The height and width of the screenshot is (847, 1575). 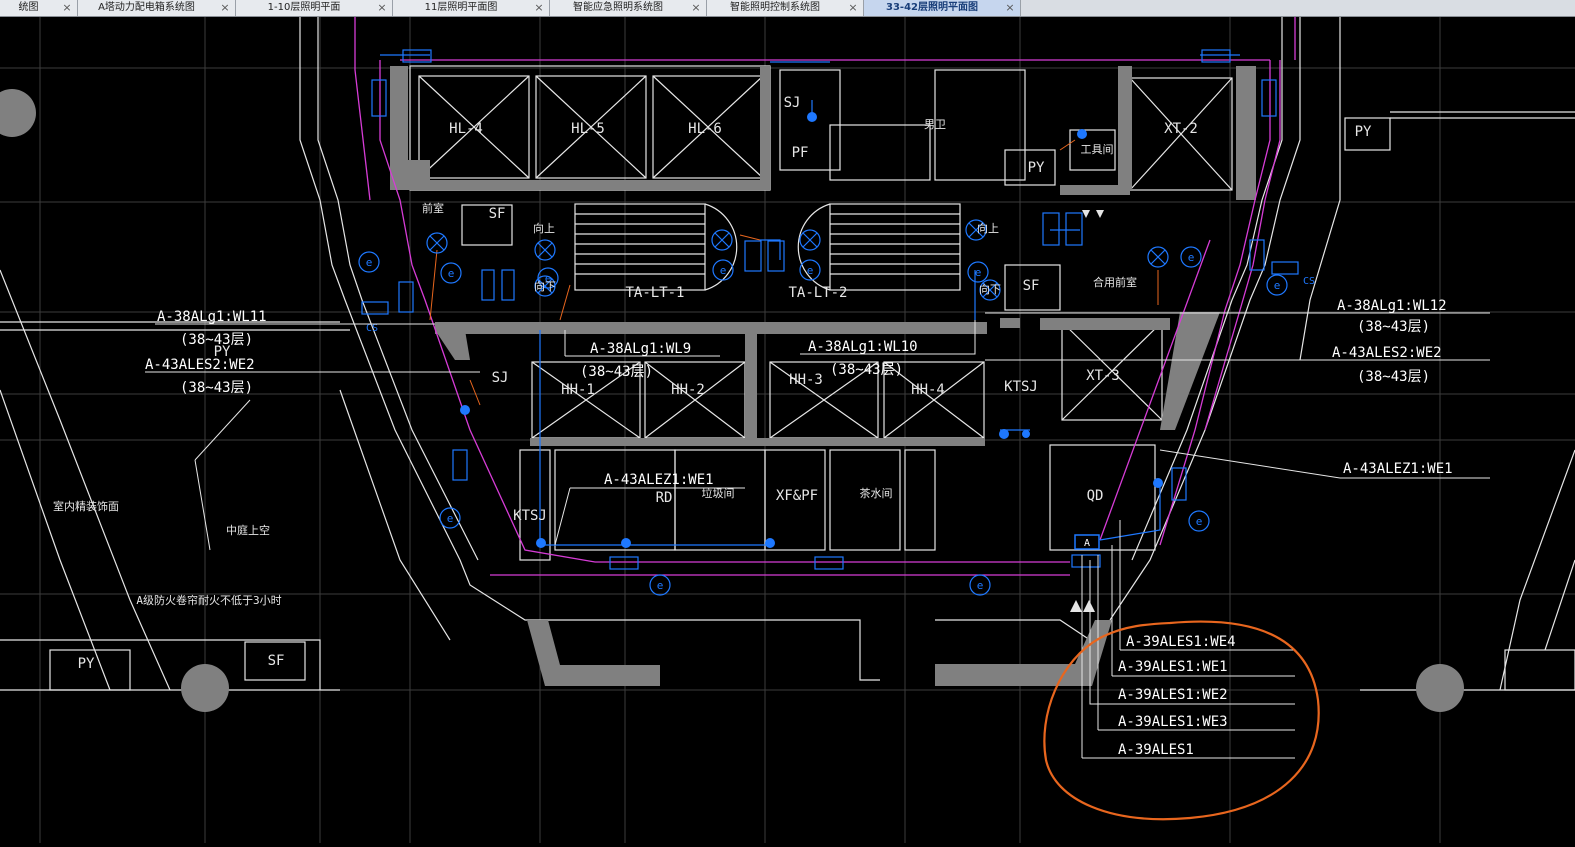 What do you see at coordinates (1309, 281) in the screenshot?
I see `cs-label-right: CS` at bounding box center [1309, 281].